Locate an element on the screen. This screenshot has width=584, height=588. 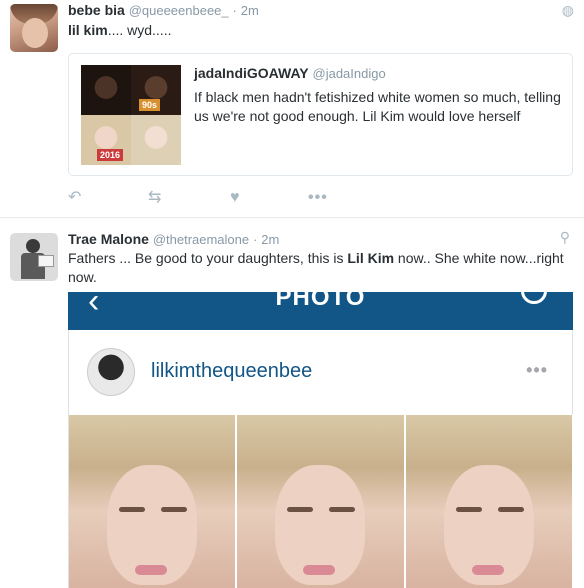
heart-icon: ♥ is located at coordinates (235, 198).